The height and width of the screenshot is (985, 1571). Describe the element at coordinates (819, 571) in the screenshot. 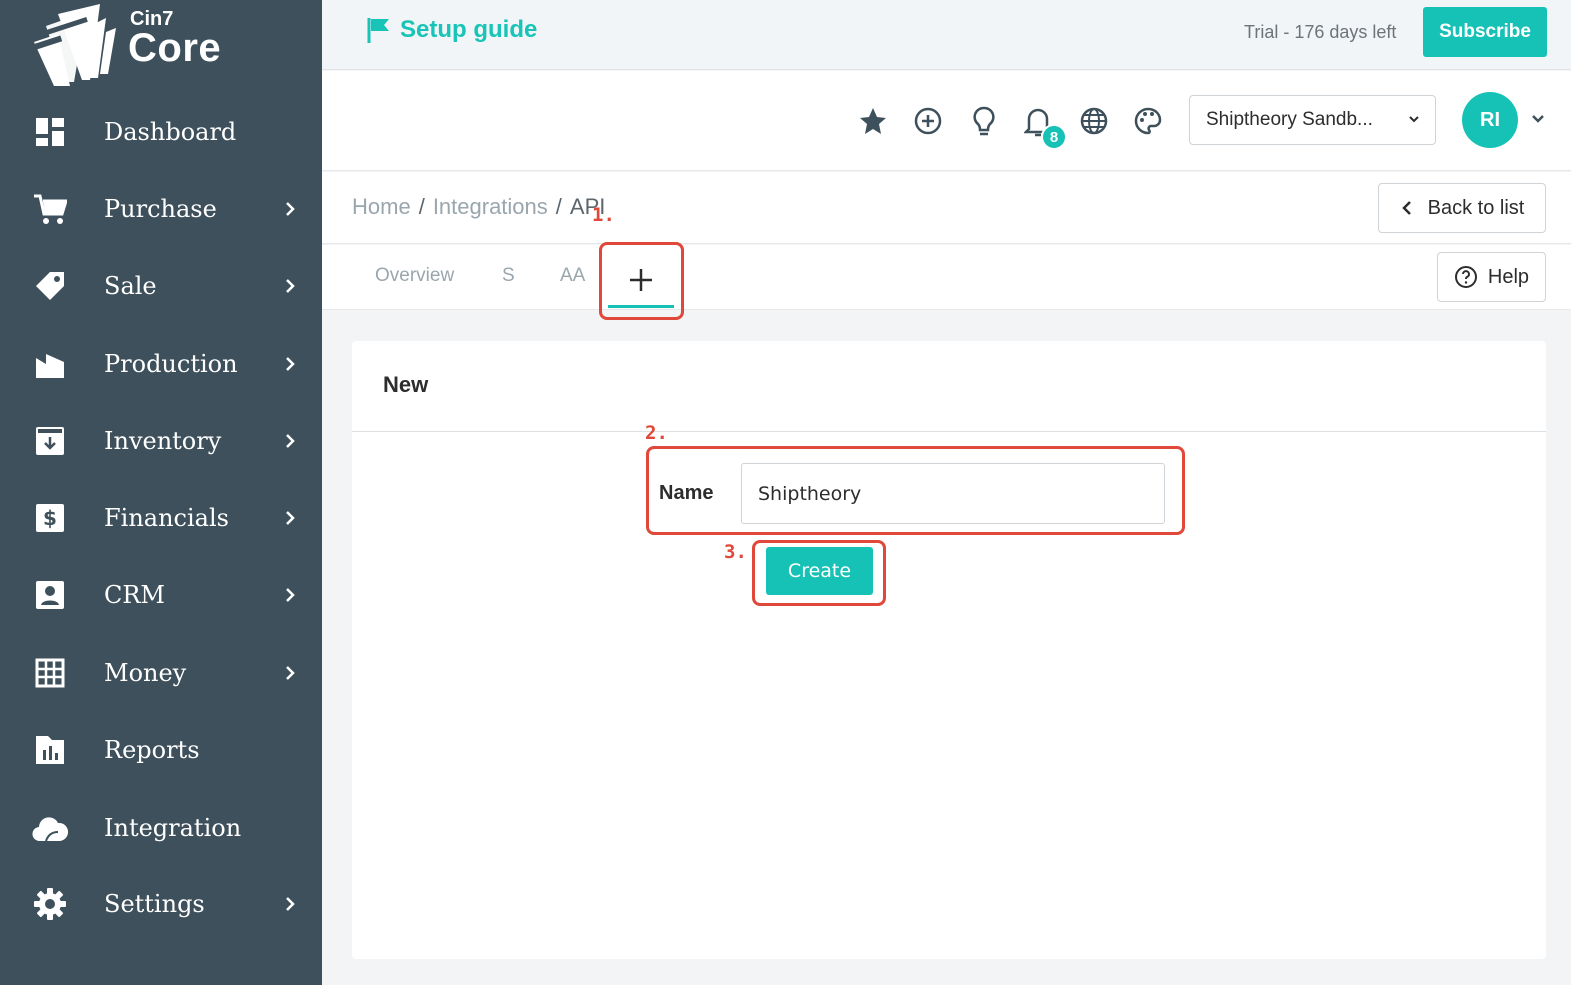

I see `create-button: Create` at that location.